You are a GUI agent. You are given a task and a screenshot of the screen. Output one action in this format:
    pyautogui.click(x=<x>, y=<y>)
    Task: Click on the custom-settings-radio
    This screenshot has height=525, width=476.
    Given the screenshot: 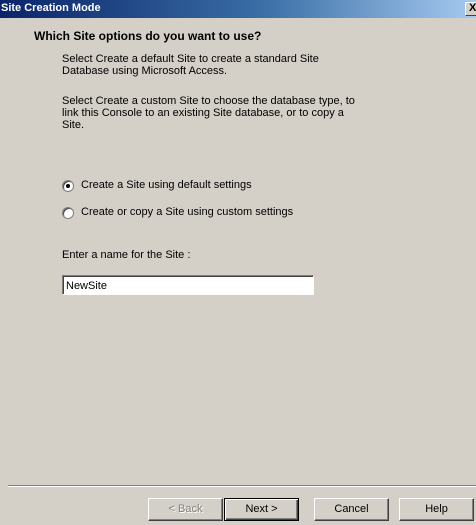 What is the action you would take?
    pyautogui.click(x=68, y=213)
    